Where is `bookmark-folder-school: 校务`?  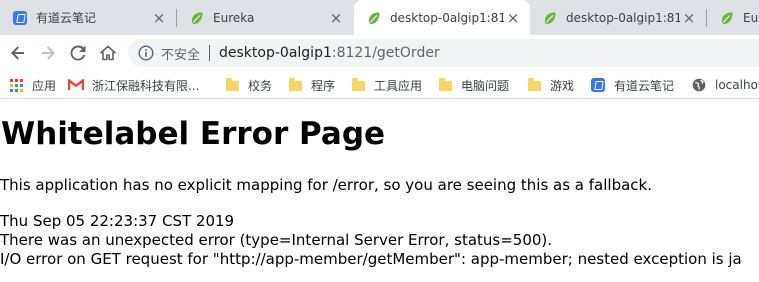 bookmark-folder-school: 校务 is located at coordinates (248, 85).